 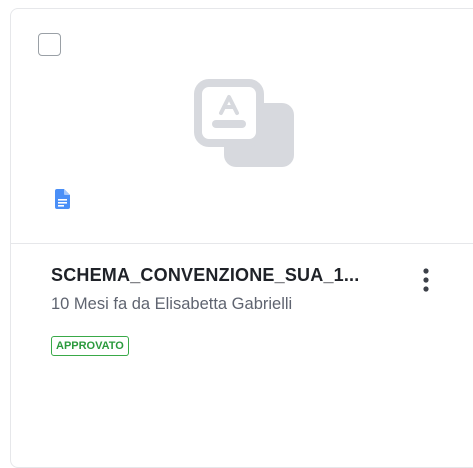 I want to click on document-meta: 10 Mesi fa da Elisabetta Gabrielli, so click(x=172, y=304).